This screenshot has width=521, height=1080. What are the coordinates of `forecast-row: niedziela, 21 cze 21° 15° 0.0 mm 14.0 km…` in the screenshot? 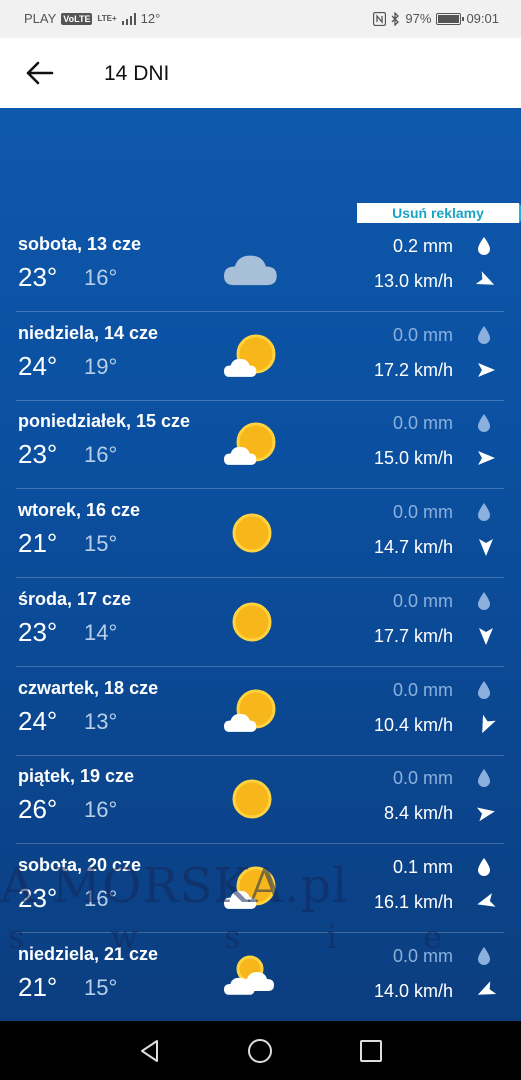 It's located at (260, 977).